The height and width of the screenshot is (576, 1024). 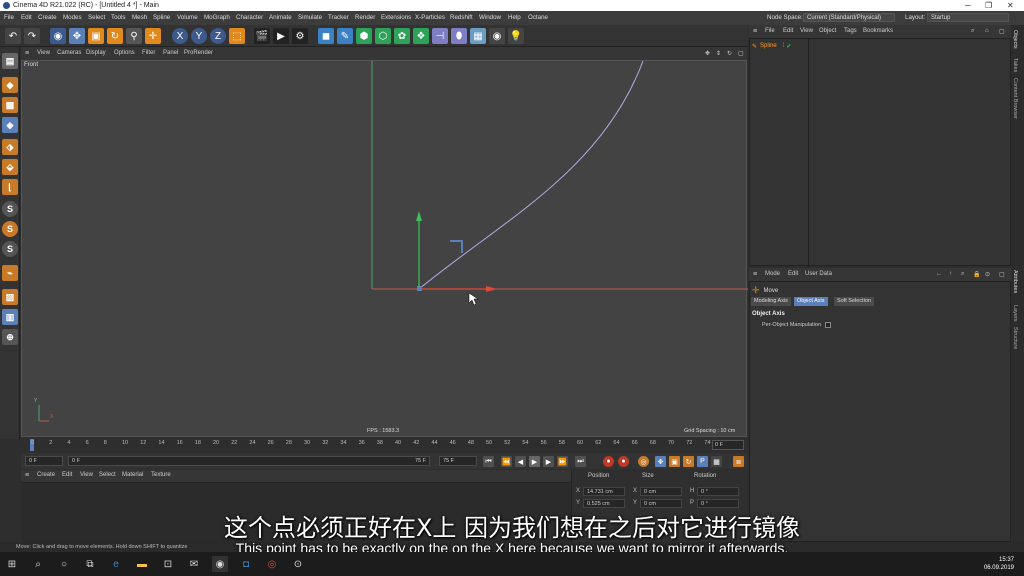 I want to click on edges-mode-icon: ⬙, so click(x=10, y=167).